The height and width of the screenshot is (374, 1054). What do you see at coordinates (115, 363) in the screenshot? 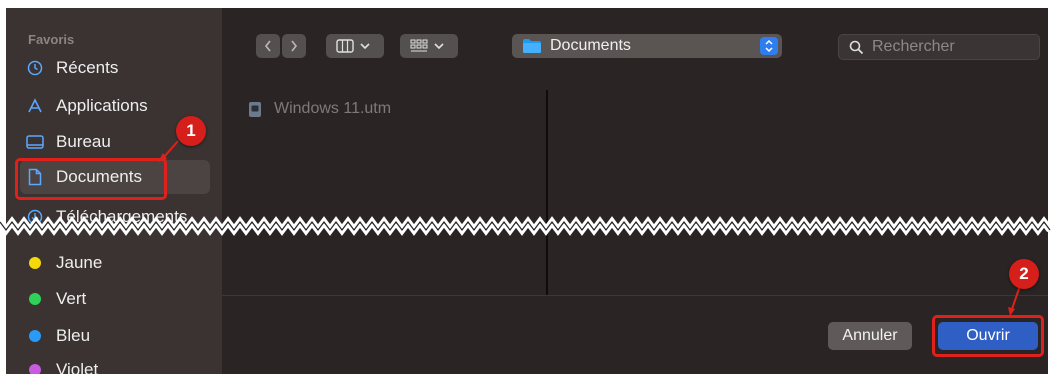
I see `sidebar-tag-violet: Violet` at bounding box center [115, 363].